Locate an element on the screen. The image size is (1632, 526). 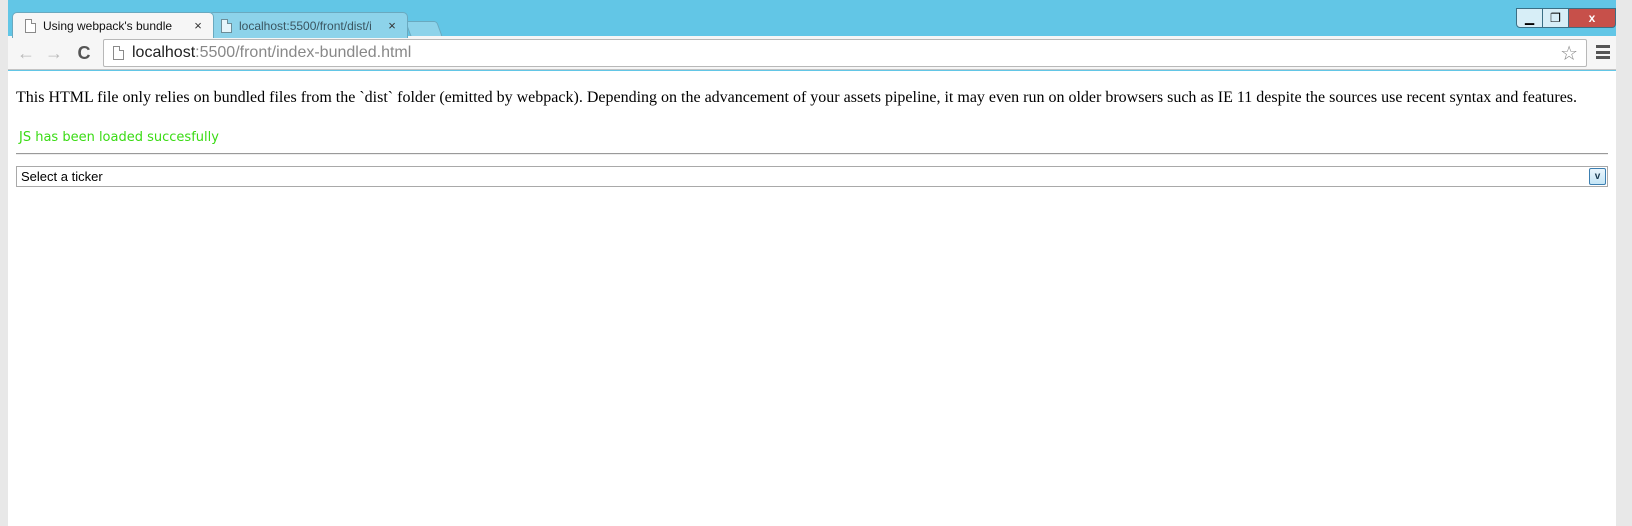
tab-title: localhost:5500/front/dist/i is located at coordinates (305, 25).